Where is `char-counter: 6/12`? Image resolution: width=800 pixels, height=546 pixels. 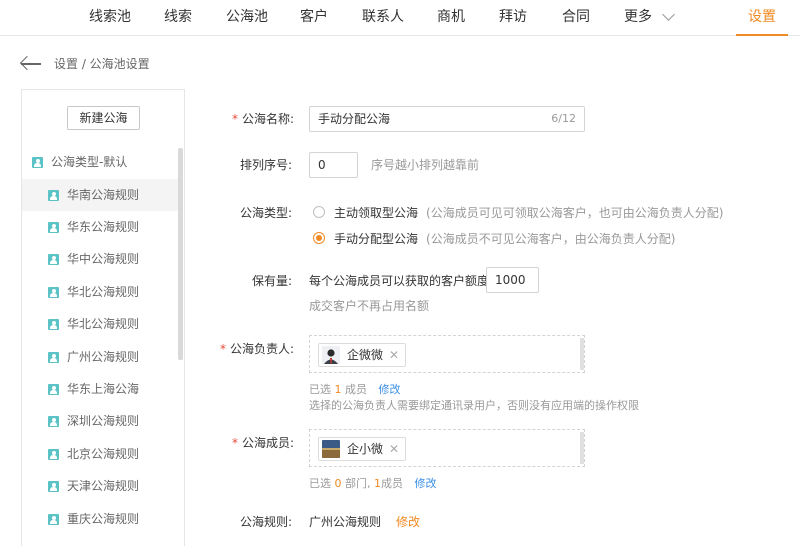 char-counter: 6/12 is located at coordinates (563, 118).